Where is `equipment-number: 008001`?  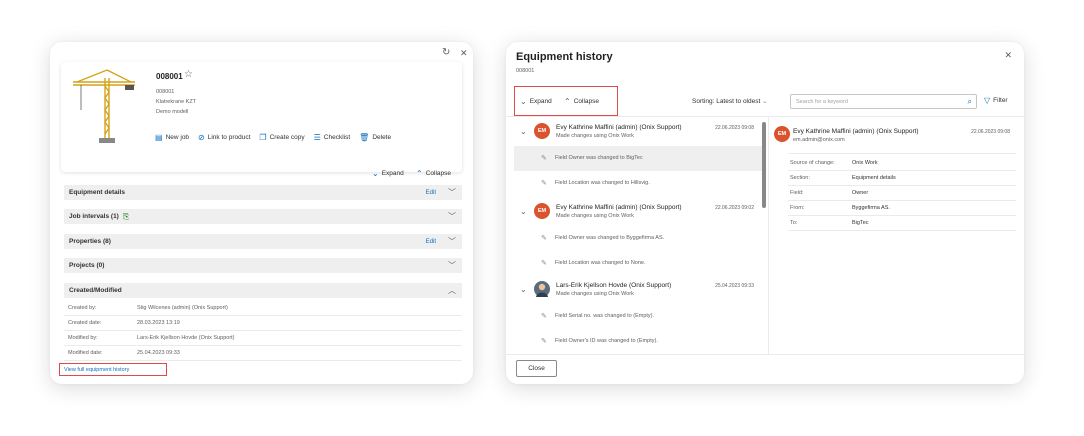 equipment-number: 008001 is located at coordinates (169, 76).